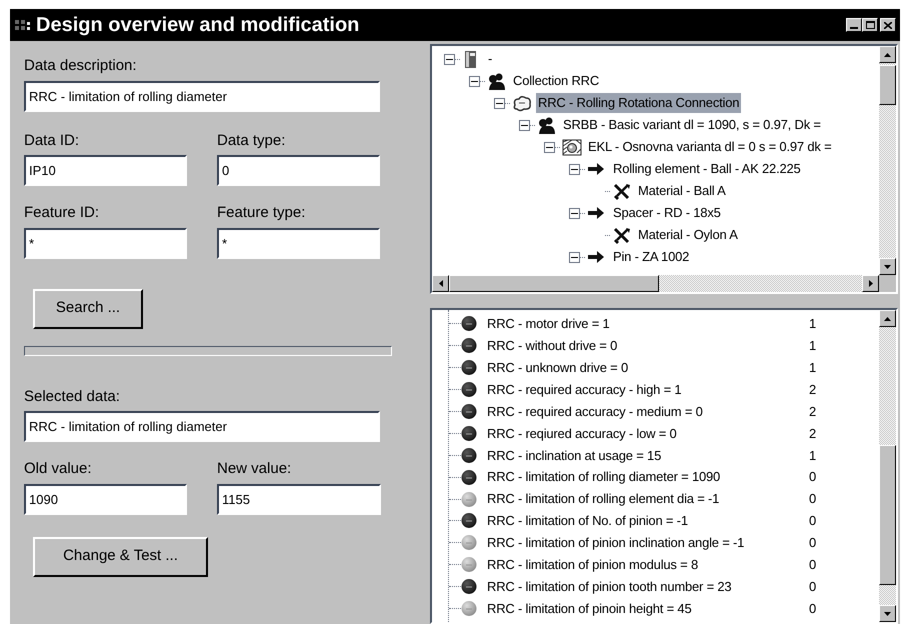 This screenshot has height=624, width=905. Describe the element at coordinates (62, 213) in the screenshot. I see `field-label: Feature ID:` at that location.